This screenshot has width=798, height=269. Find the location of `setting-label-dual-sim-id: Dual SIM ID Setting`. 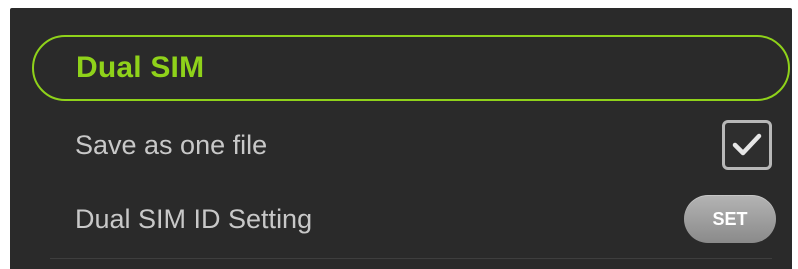

setting-label-dual-sim-id: Dual SIM ID Setting is located at coordinates (194, 218).